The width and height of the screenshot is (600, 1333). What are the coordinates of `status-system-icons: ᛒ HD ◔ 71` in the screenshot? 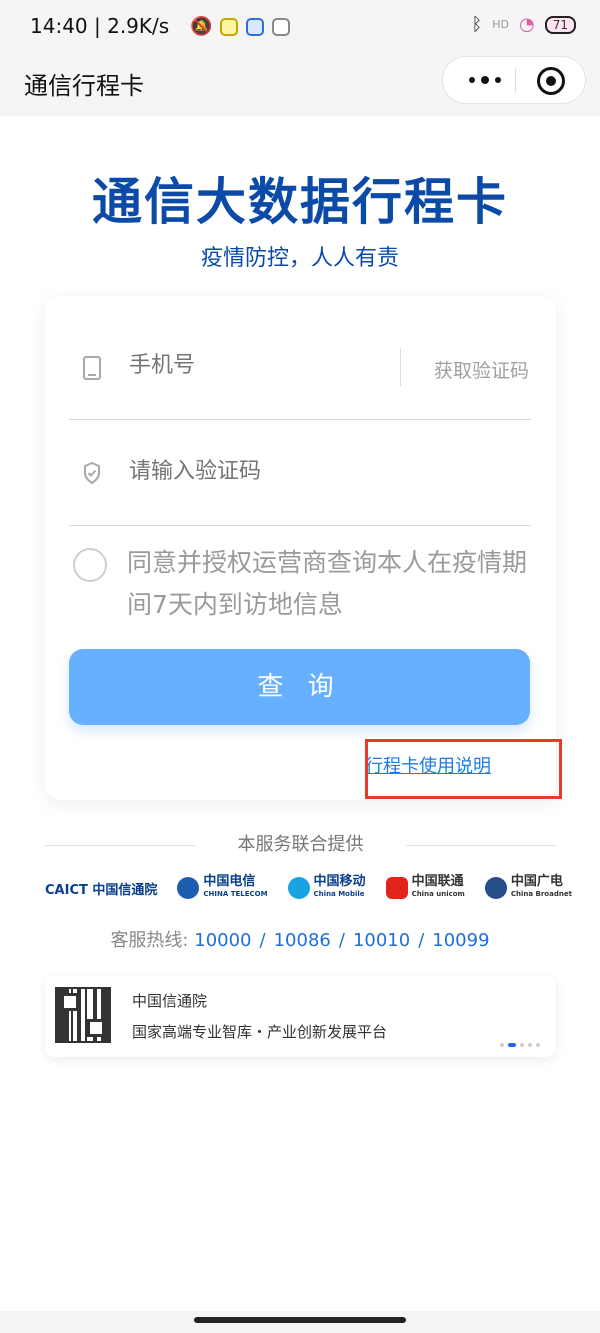 It's located at (523, 24).